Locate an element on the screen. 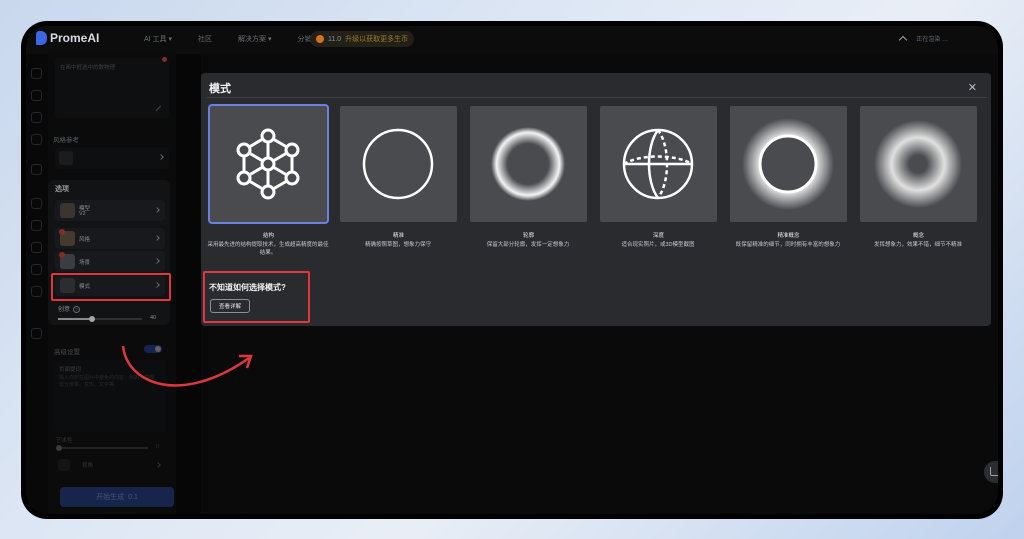 This screenshot has width=1024, height=539. mode-card-precise is located at coordinates (398, 164).